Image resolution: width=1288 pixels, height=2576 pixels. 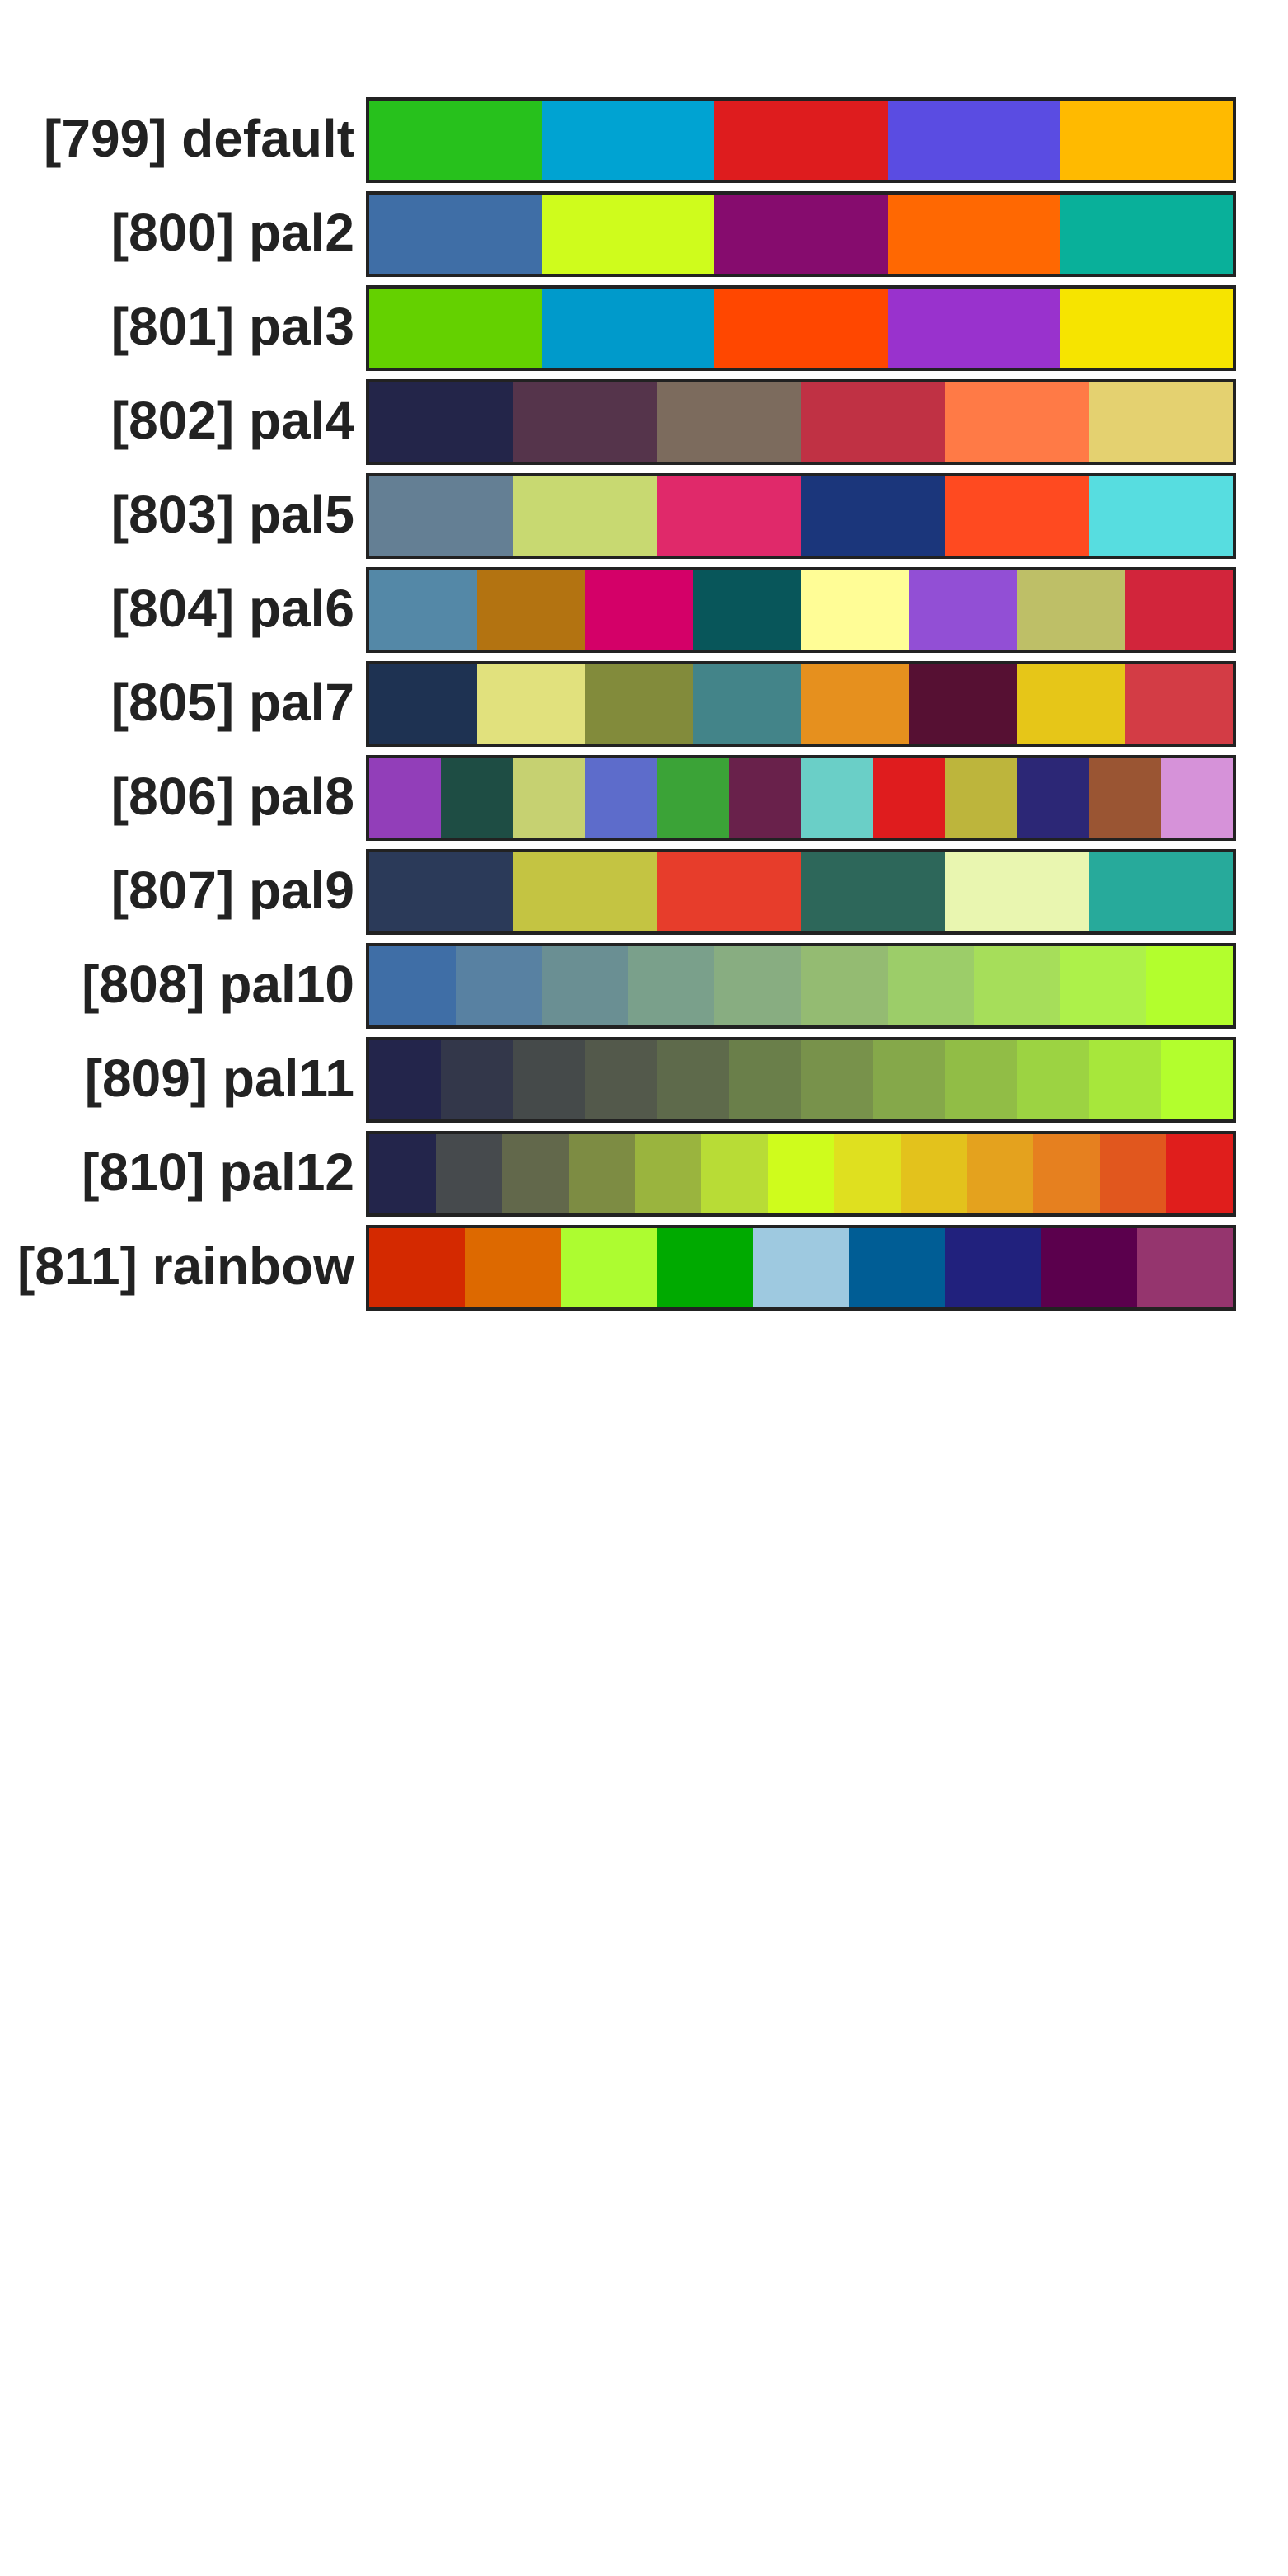 I want to click on palette-row: [809] pal11, so click(x=644, y=1084).